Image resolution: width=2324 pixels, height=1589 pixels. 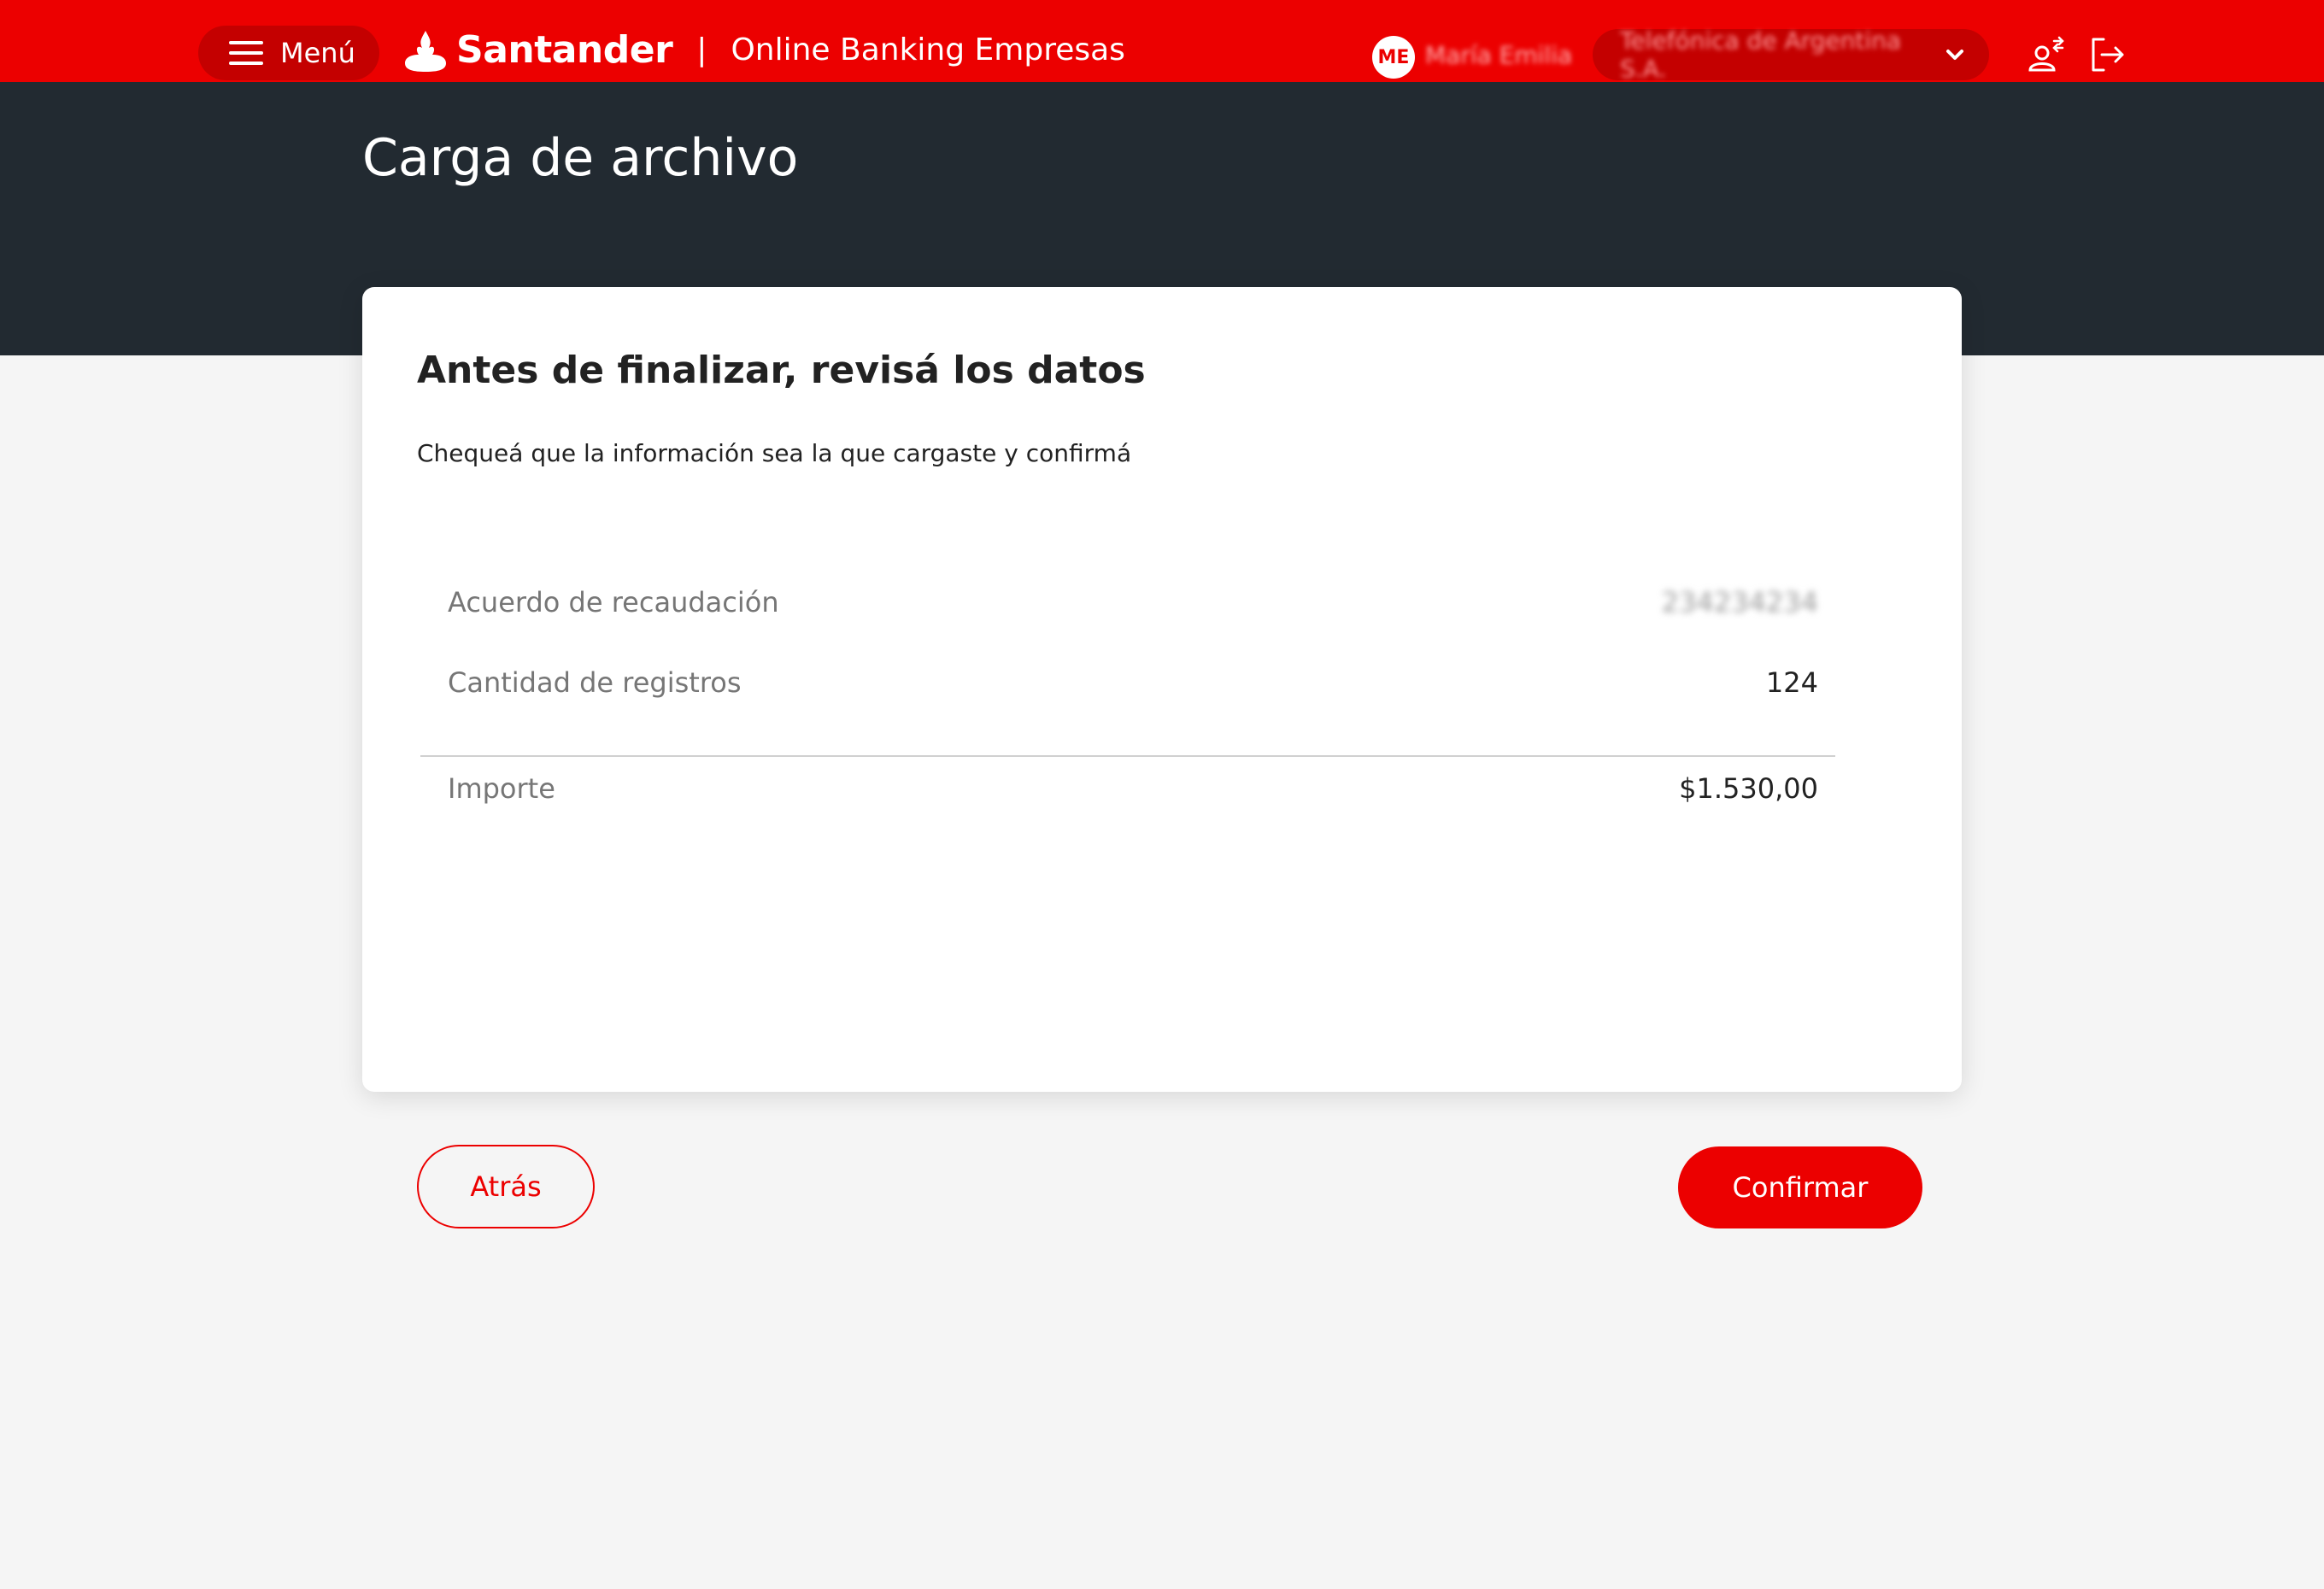 I want to click on menu-label: Menú, so click(x=317, y=53).